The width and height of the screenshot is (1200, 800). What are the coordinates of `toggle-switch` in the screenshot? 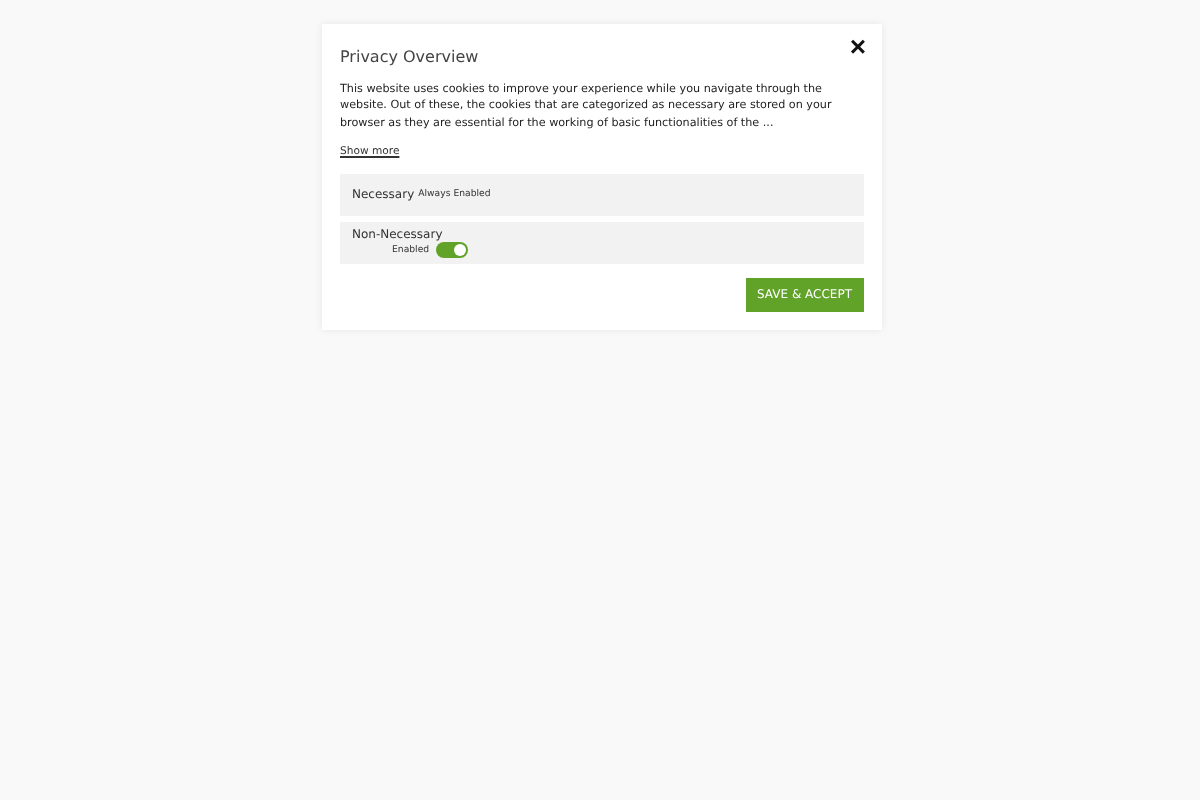 It's located at (451, 250).